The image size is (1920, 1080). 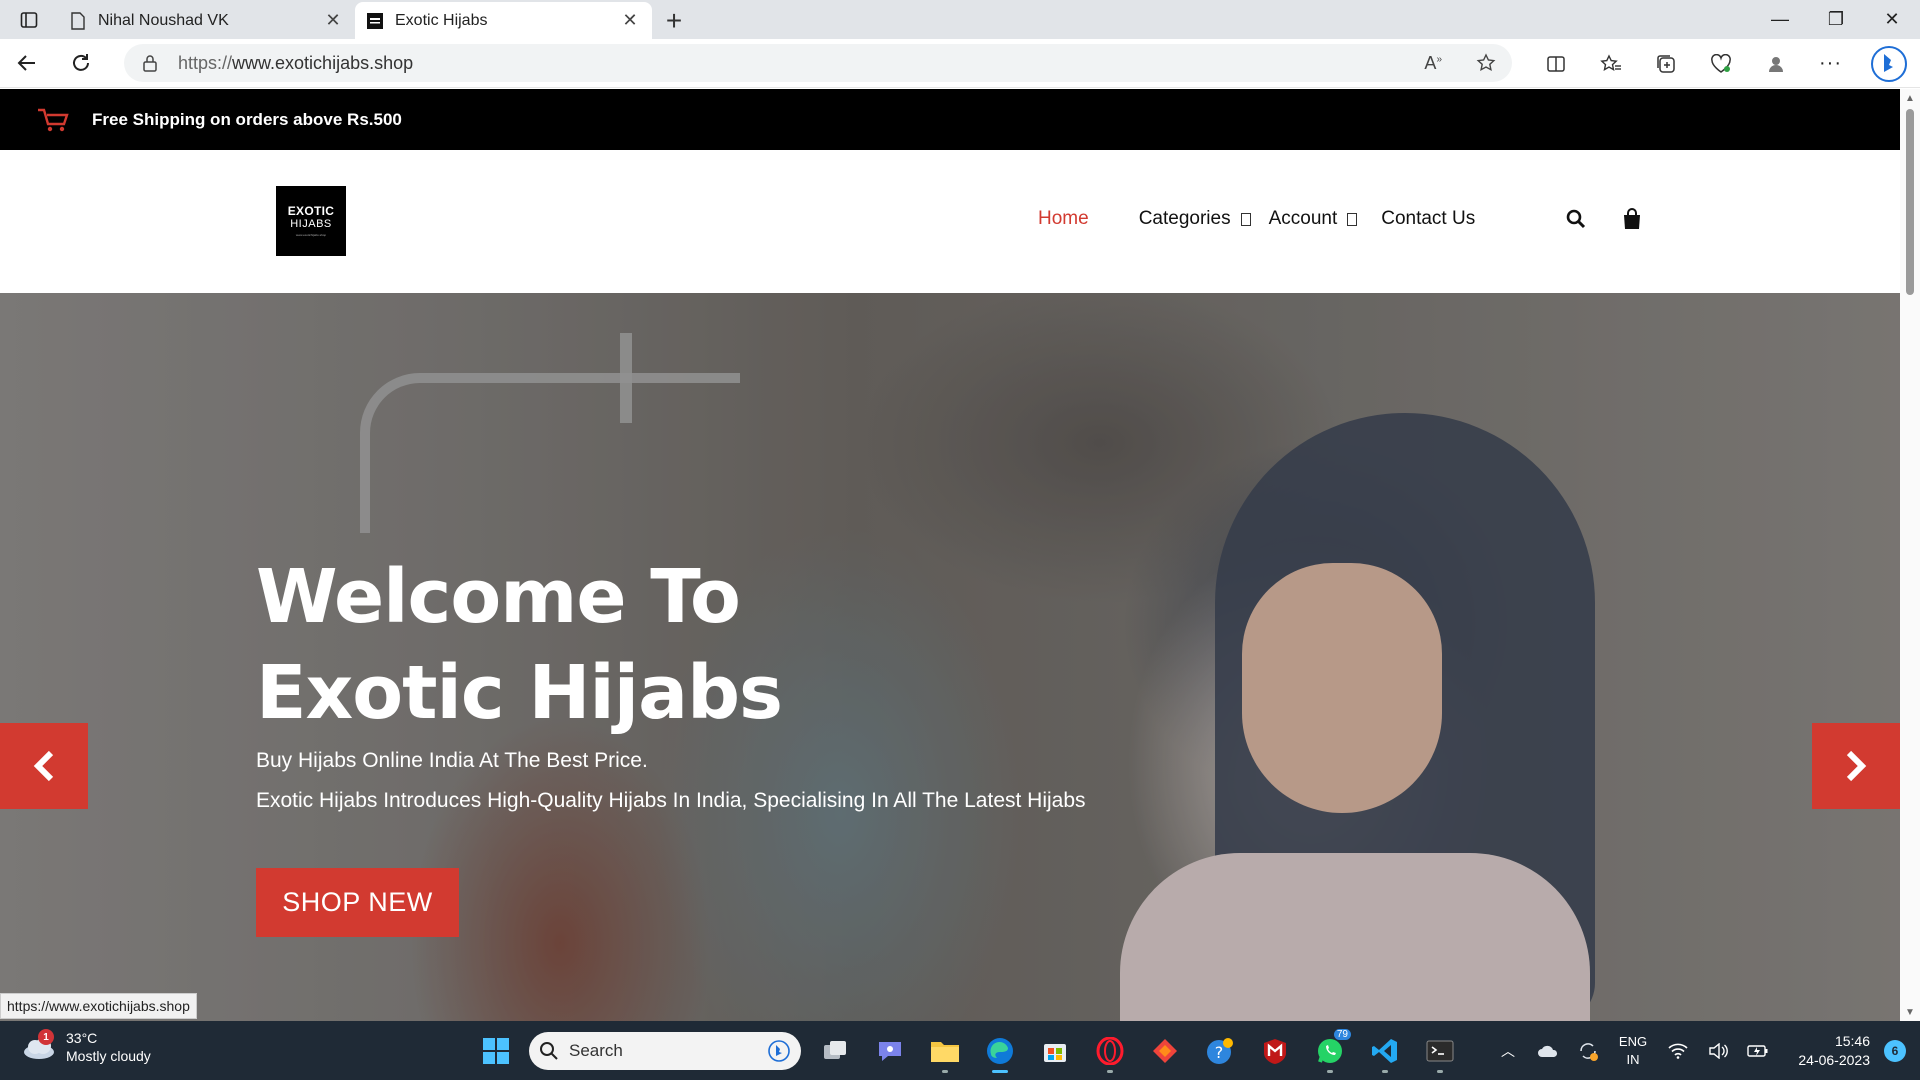 I want to click on close-window-button: ✕, so click(x=1892, y=19).